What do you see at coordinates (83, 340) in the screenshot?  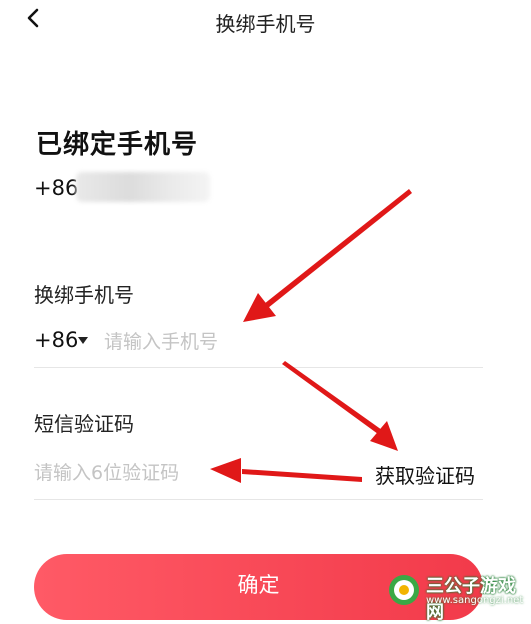 I see `caret-down-icon` at bounding box center [83, 340].